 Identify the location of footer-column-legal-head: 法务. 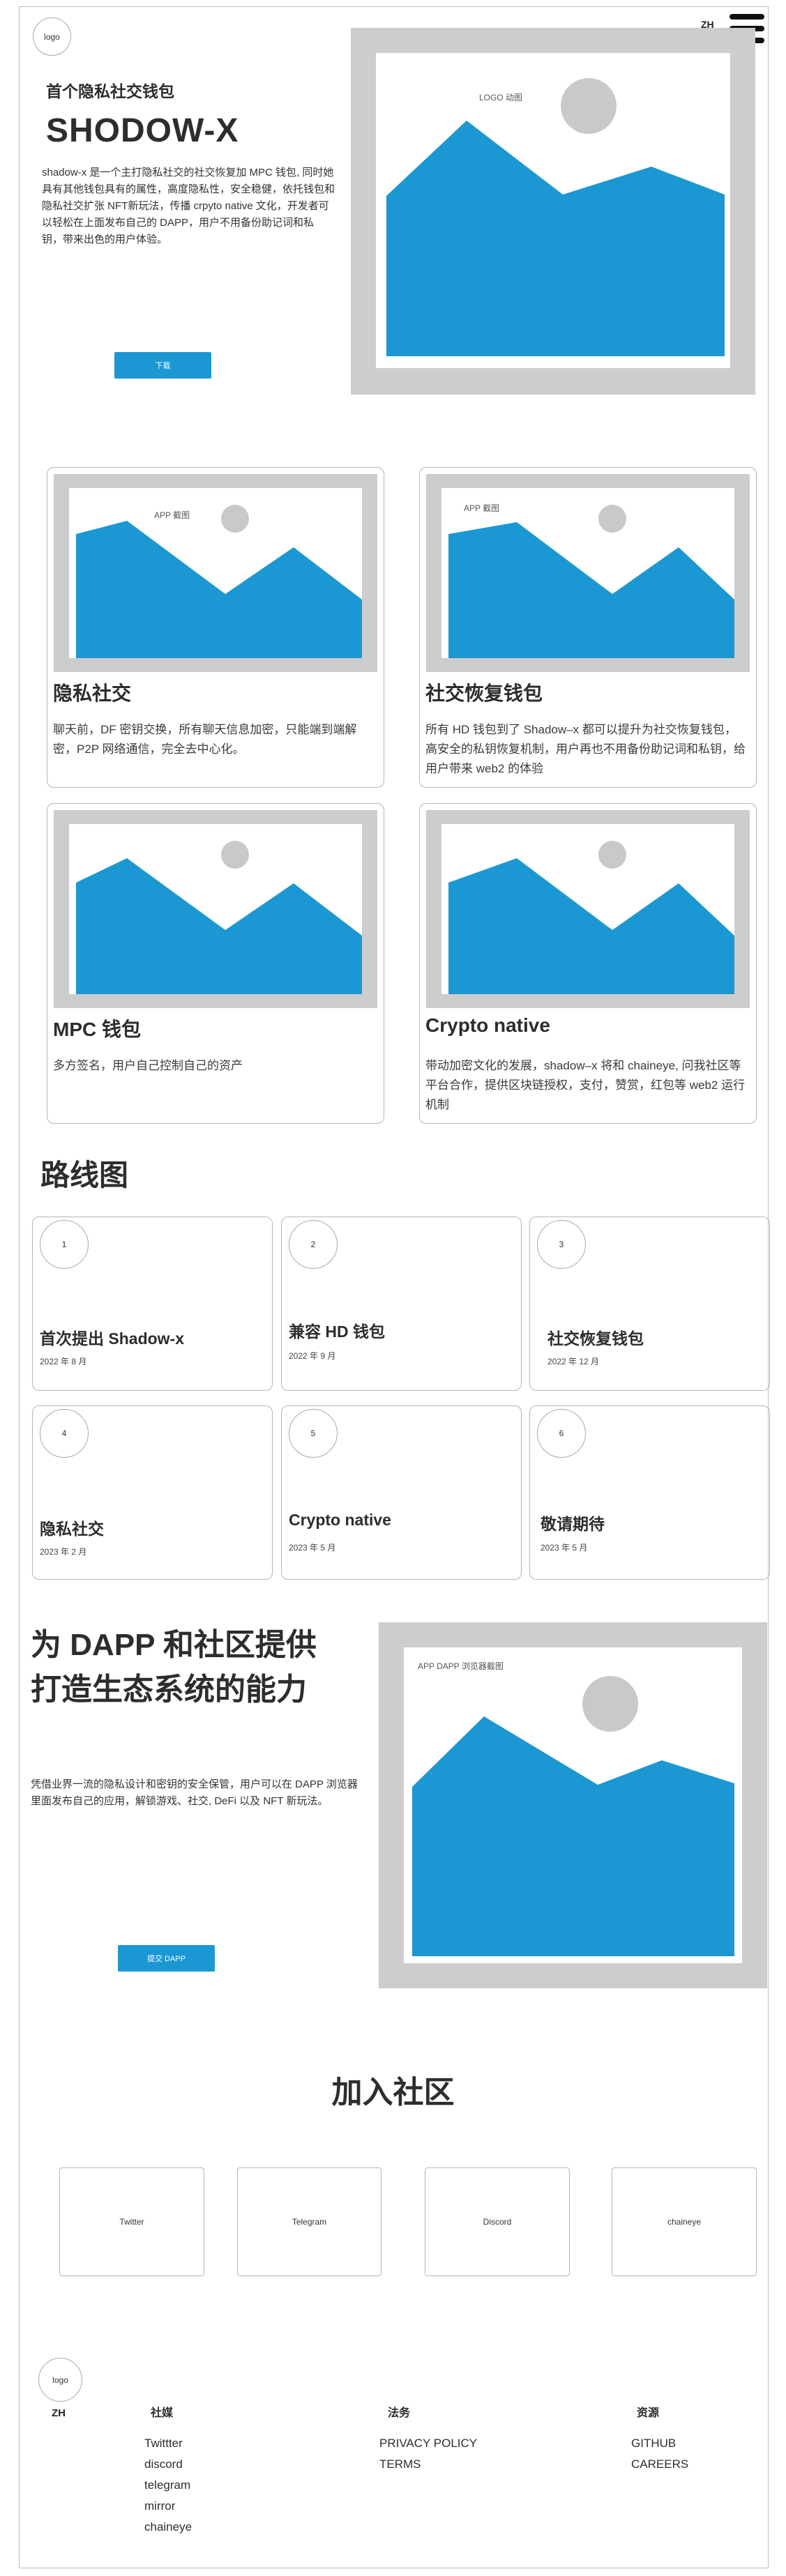
(399, 2413).